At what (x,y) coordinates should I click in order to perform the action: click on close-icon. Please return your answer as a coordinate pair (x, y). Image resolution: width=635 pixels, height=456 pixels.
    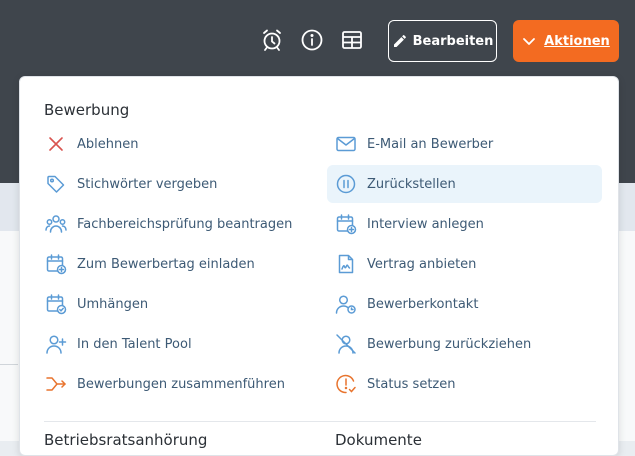
    Looking at the image, I should click on (56, 144).